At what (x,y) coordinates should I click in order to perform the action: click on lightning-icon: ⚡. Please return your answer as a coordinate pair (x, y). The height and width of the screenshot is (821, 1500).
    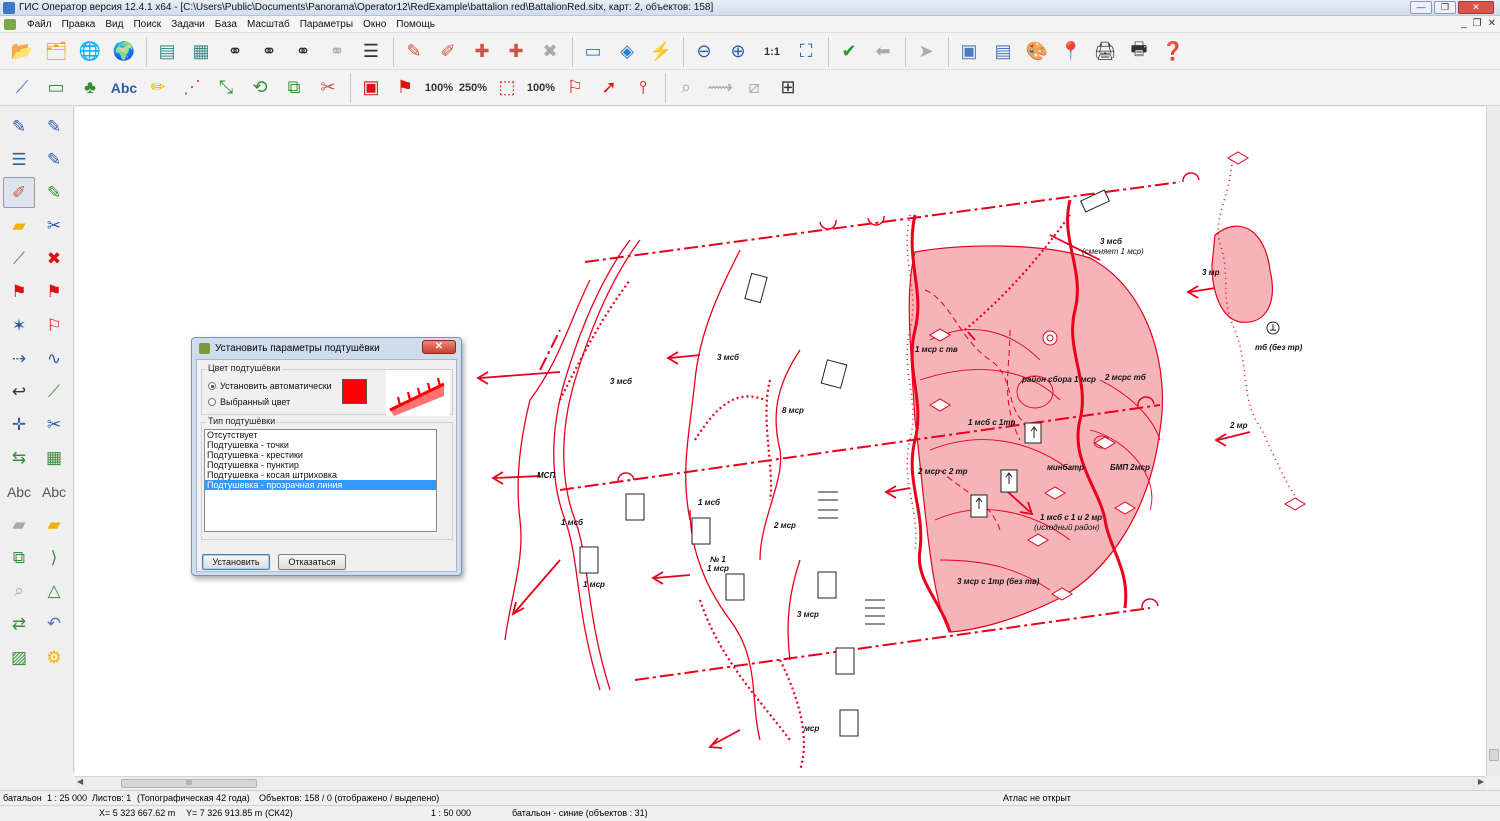
    Looking at the image, I should click on (661, 52).